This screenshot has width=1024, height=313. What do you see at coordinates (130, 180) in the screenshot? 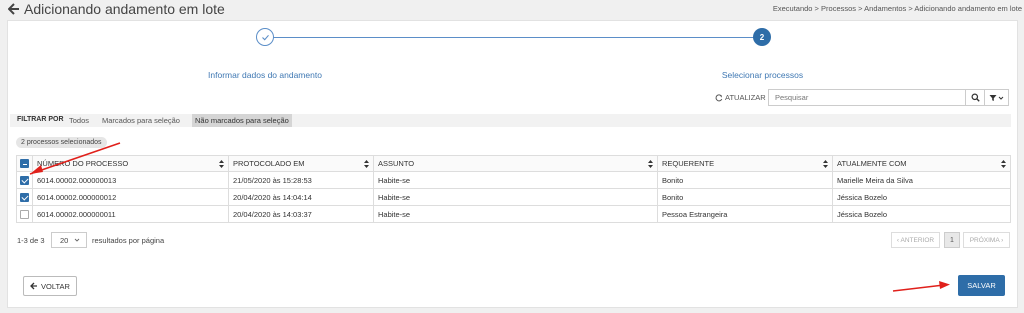
I see `cell-numero: 6014.00002.000000013` at bounding box center [130, 180].